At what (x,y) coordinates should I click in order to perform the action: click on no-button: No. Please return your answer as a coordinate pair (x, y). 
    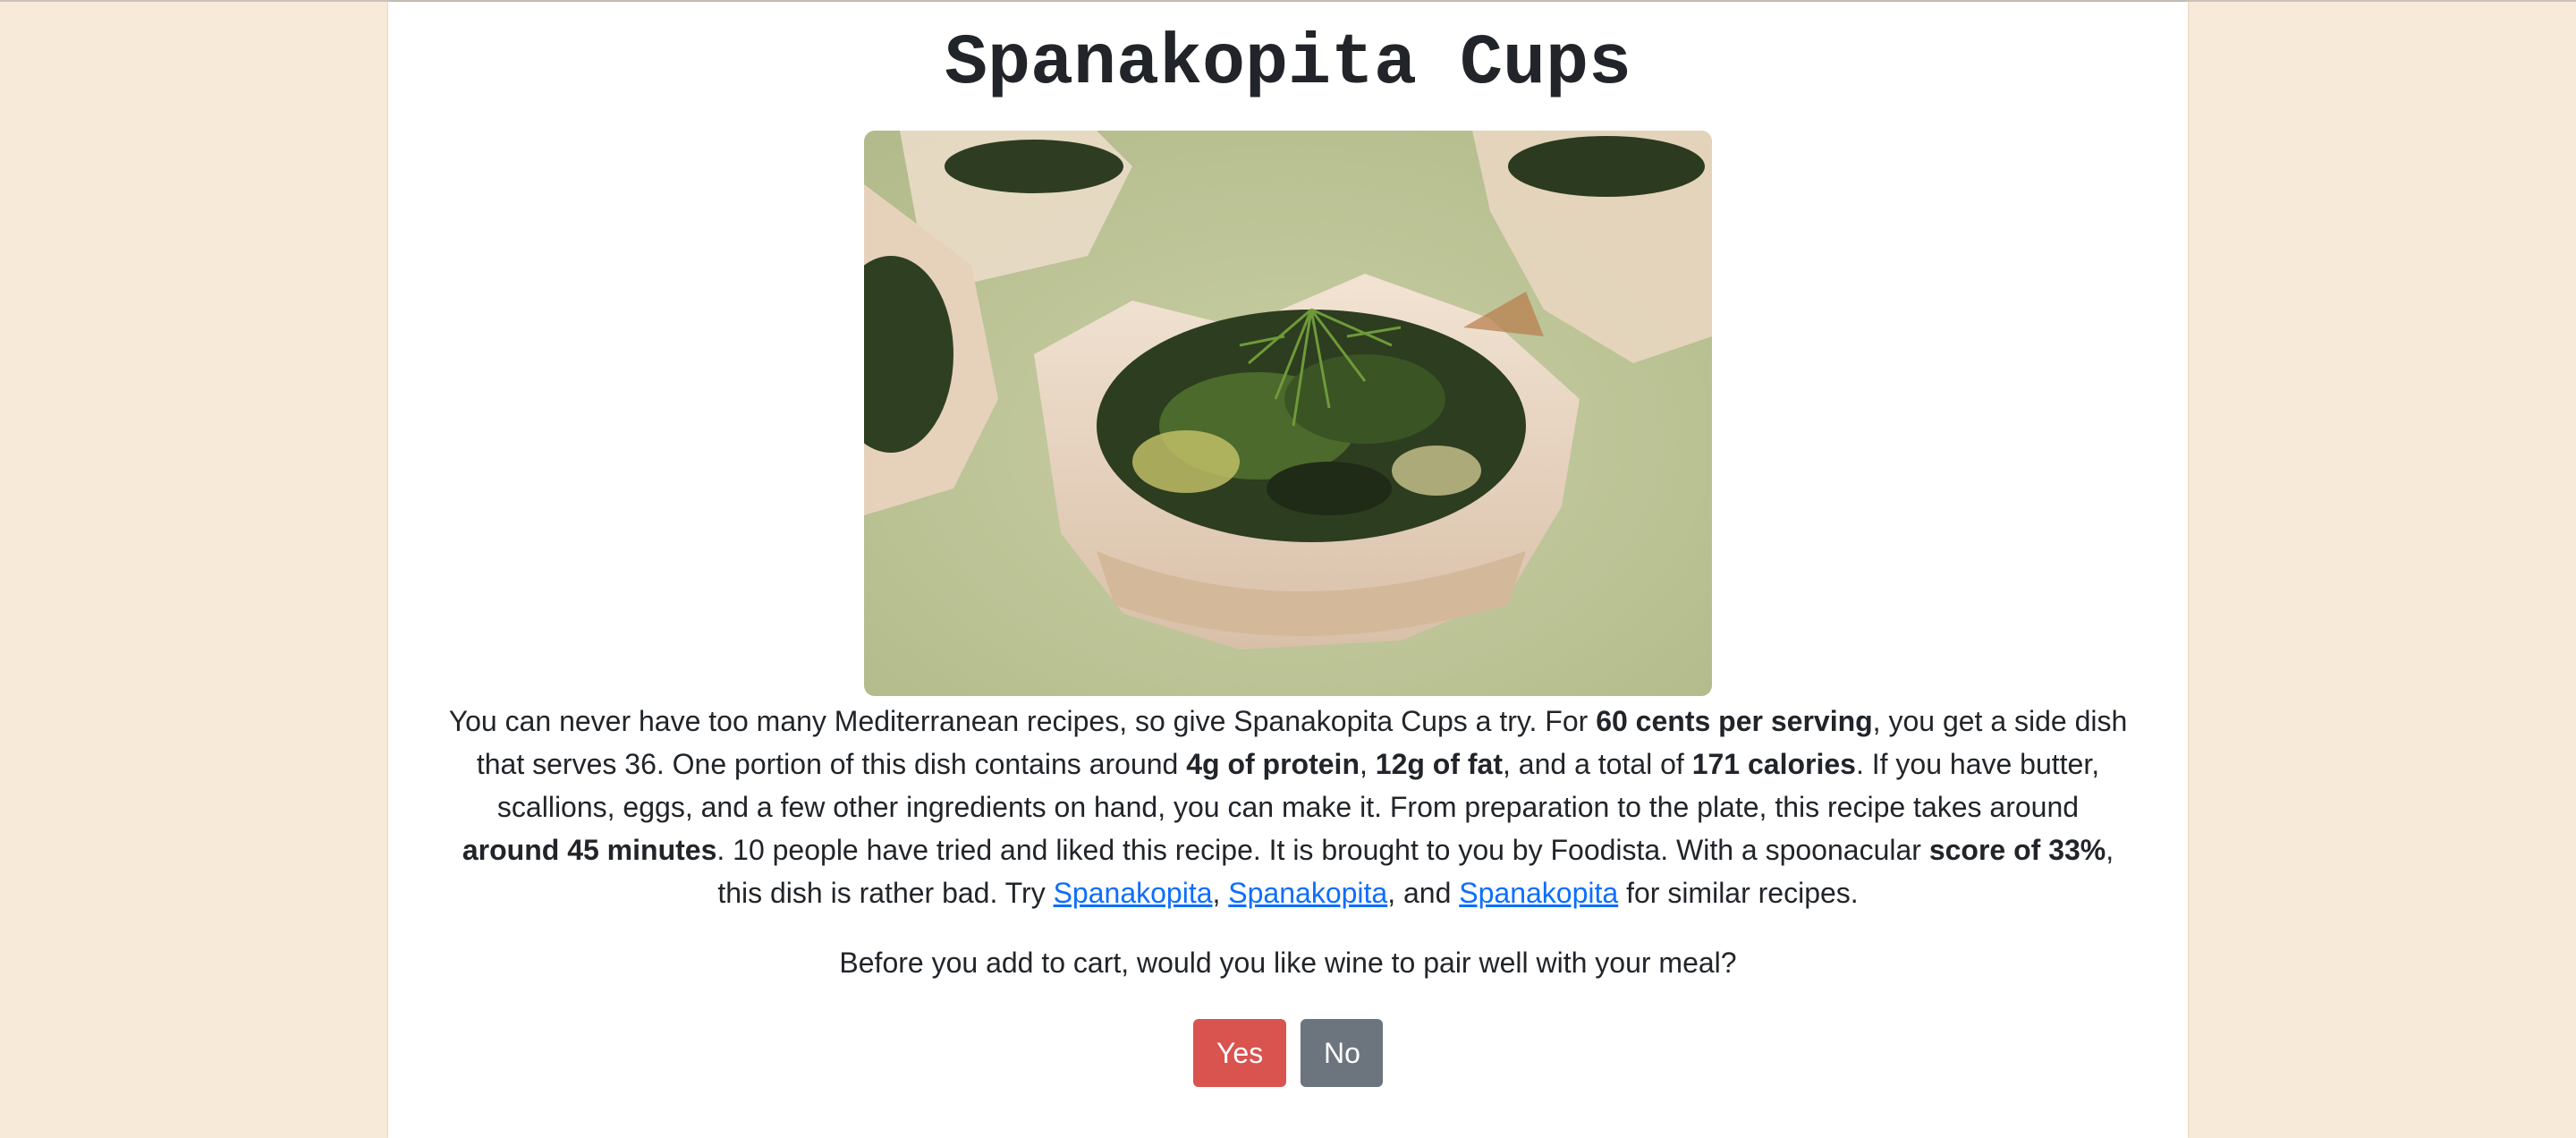
    Looking at the image, I should click on (1342, 1053).